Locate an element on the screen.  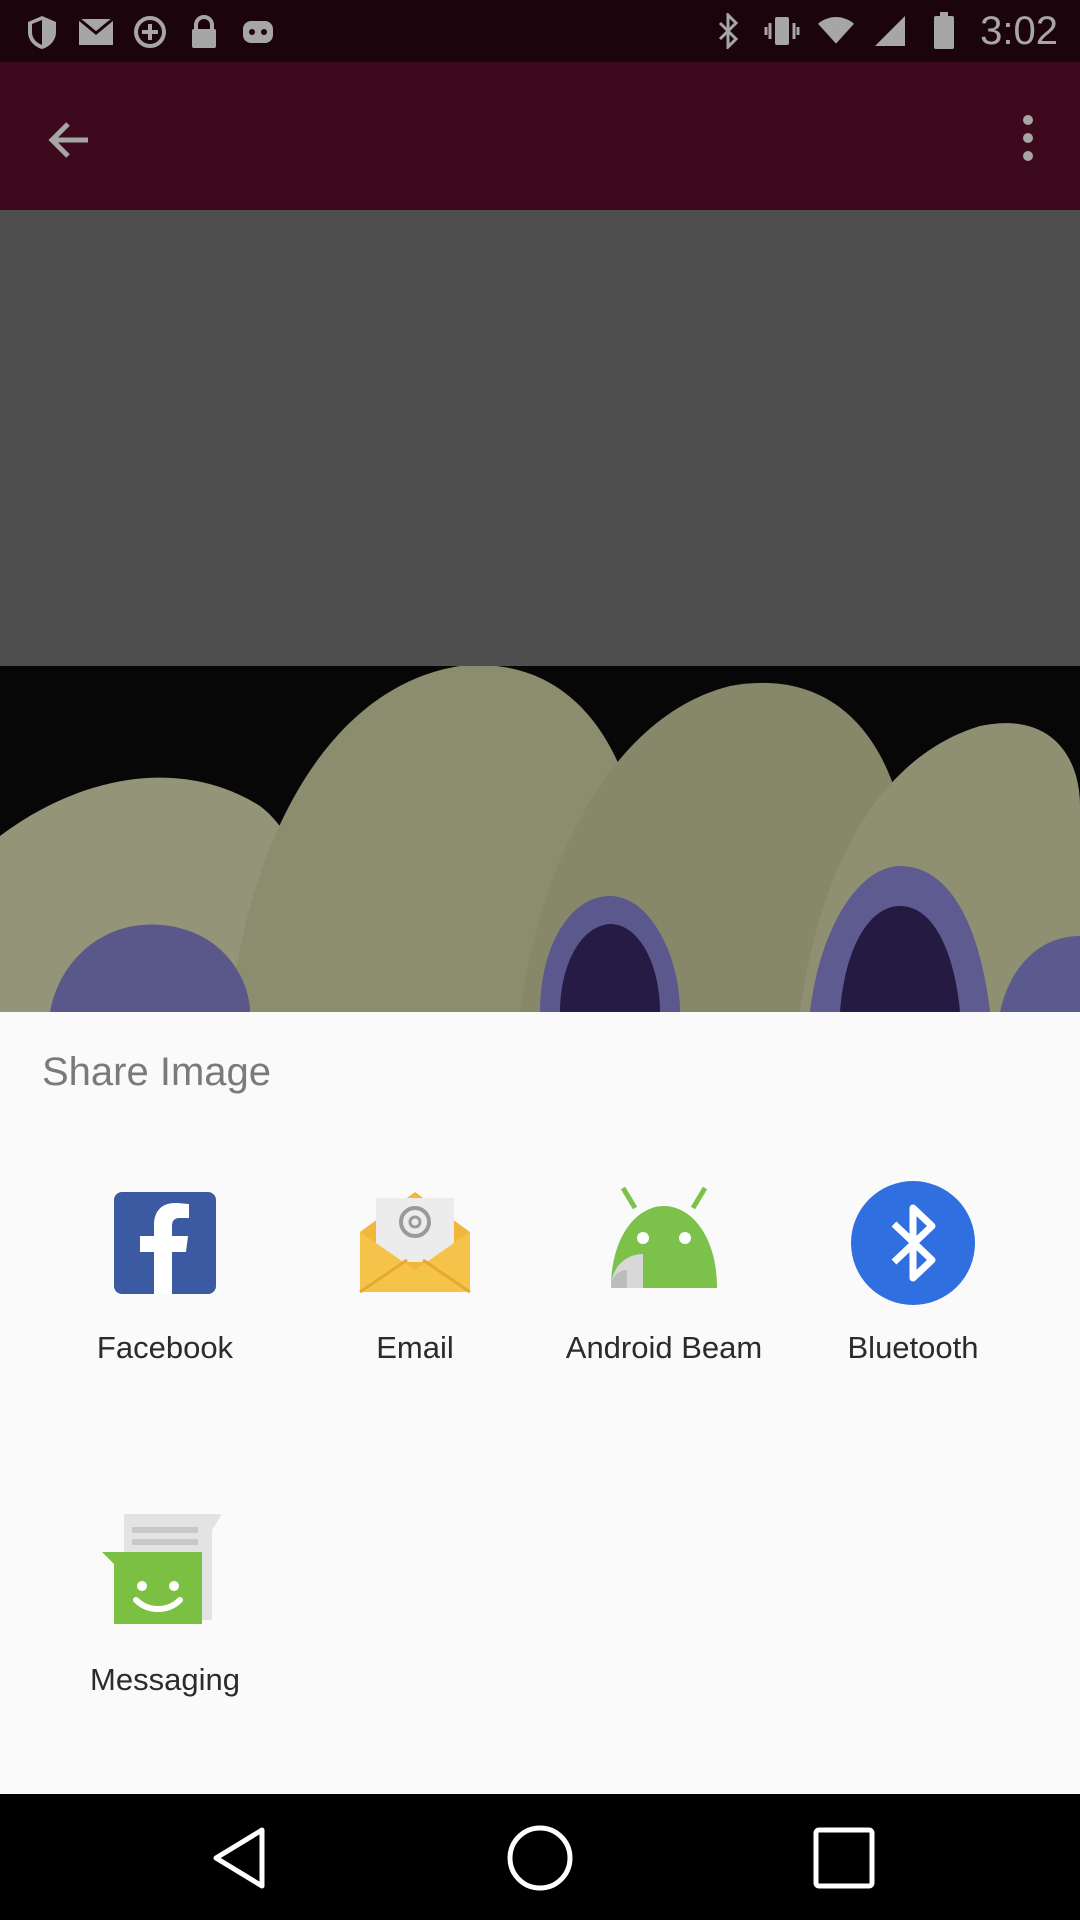
share-sheet-title: Share Image is located at coordinates (157, 1072).